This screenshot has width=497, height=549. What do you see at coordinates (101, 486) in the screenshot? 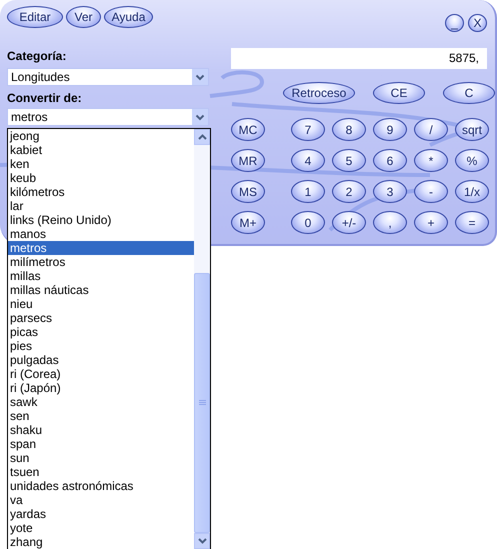
I see `list-item: unidades astronómicas` at bounding box center [101, 486].